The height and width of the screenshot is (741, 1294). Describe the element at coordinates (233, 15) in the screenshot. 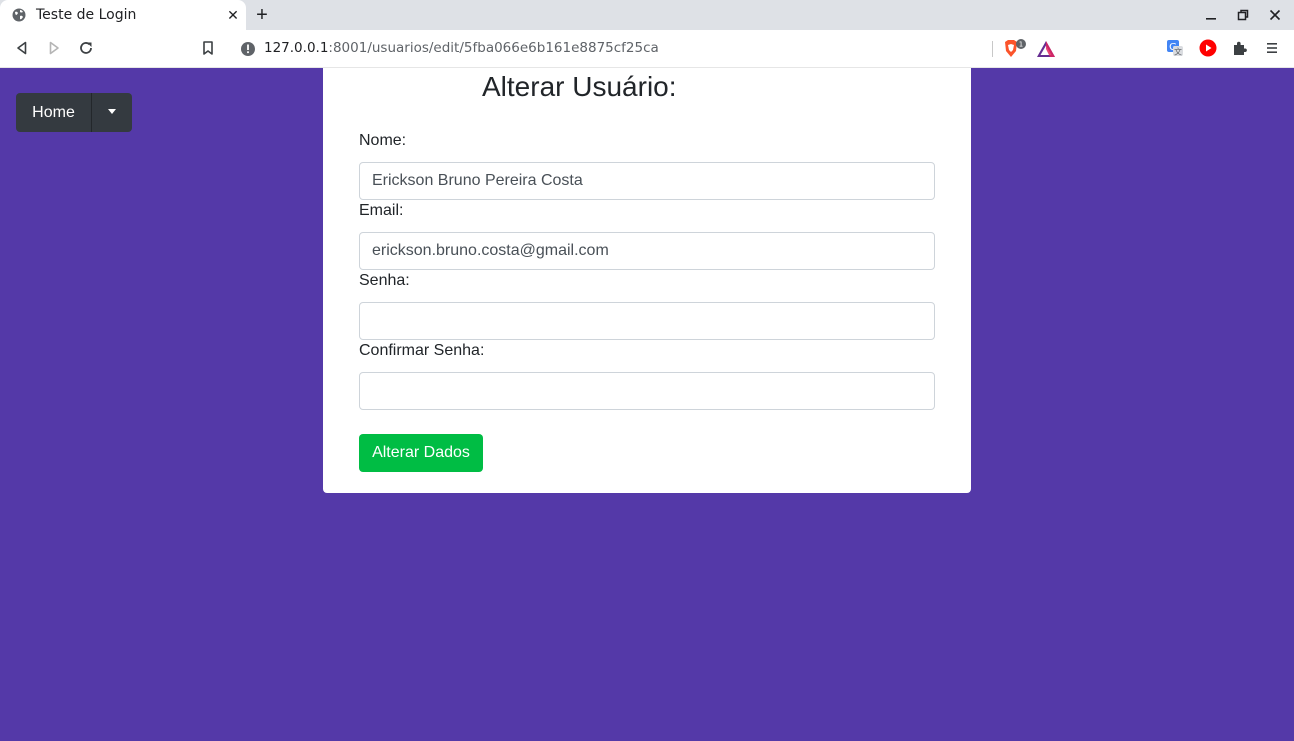

I see `tab-close-icon: ✕` at that location.